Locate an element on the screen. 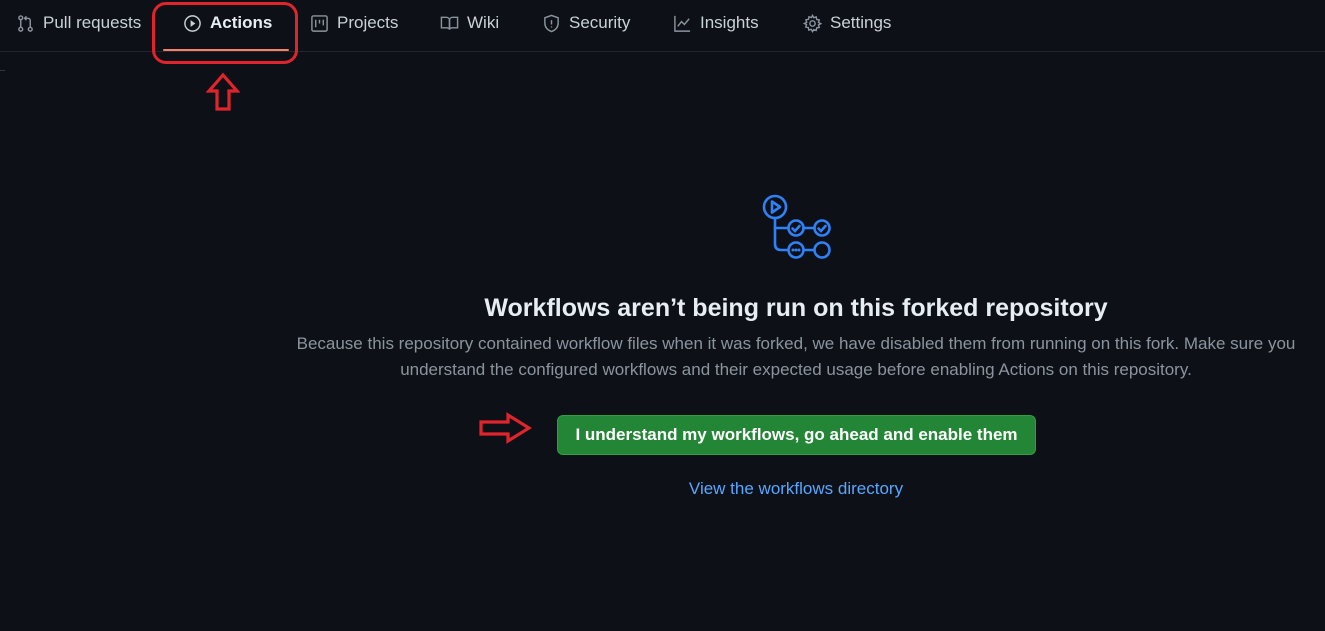 The image size is (1325, 631). annotation-right-arrow-icon is located at coordinates (505, 428).